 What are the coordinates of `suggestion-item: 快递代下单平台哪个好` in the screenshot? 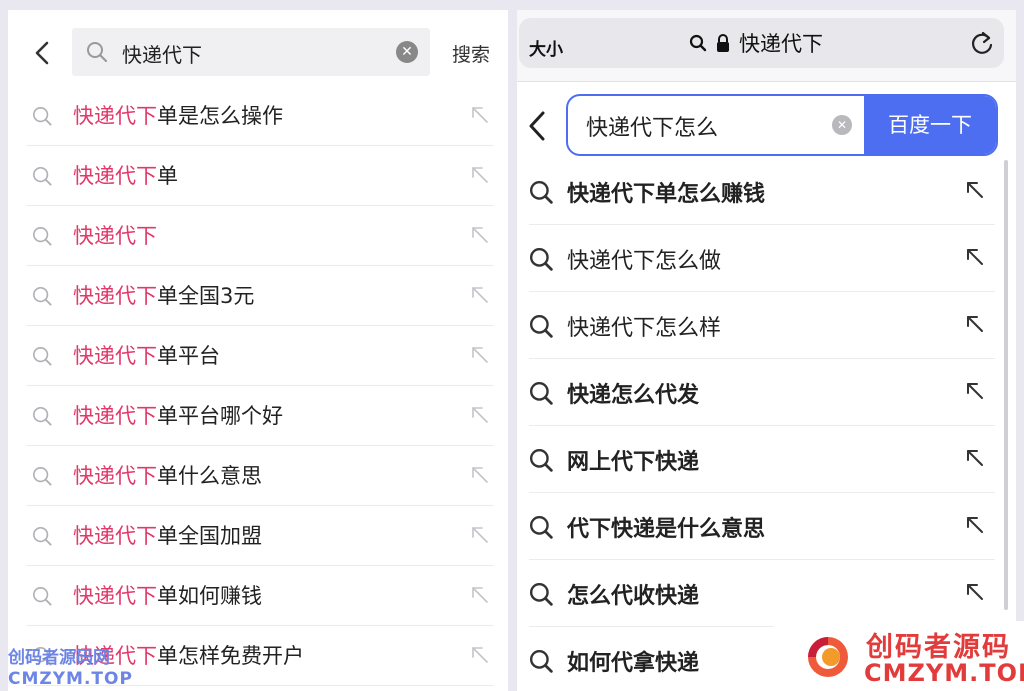 It's located at (260, 416).